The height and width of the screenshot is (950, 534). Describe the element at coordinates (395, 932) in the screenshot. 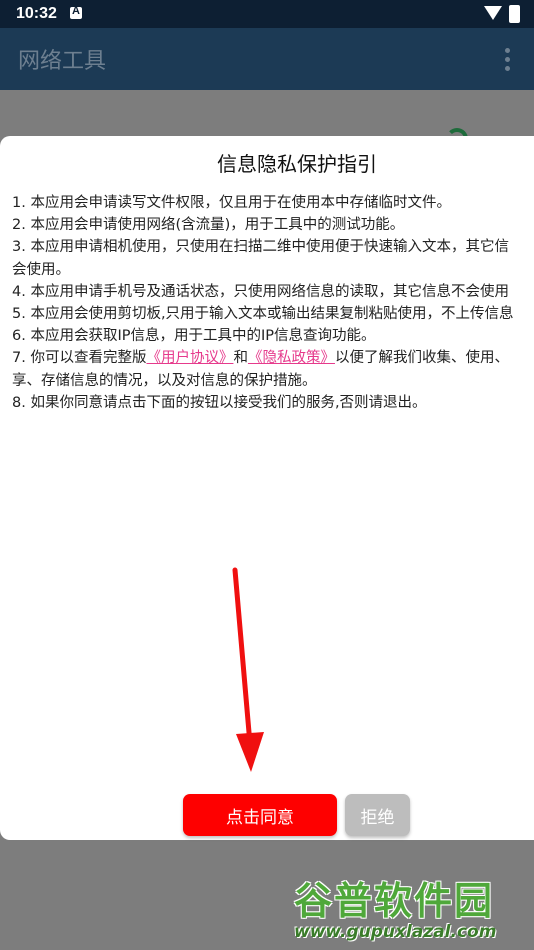

I see `watermark-url: www.gupuxlazal.com` at that location.